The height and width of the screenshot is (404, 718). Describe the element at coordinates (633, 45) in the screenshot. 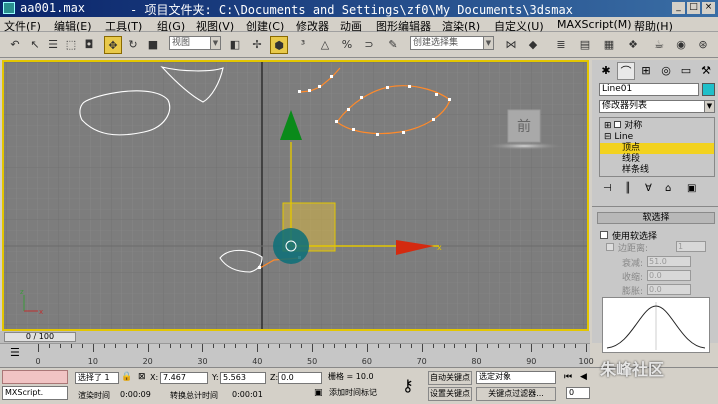

I see `material-editor-icon: ❖` at that location.